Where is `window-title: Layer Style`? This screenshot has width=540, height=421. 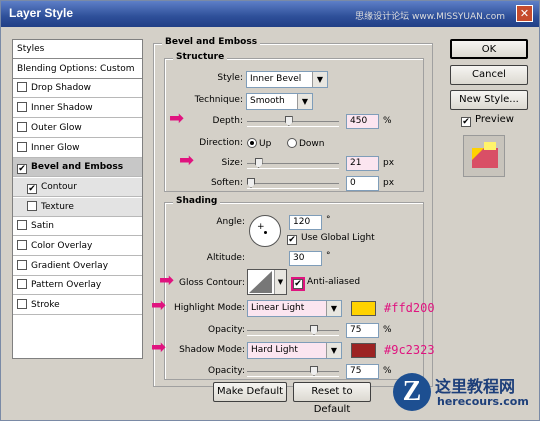 window-title: Layer Style is located at coordinates (41, 13).